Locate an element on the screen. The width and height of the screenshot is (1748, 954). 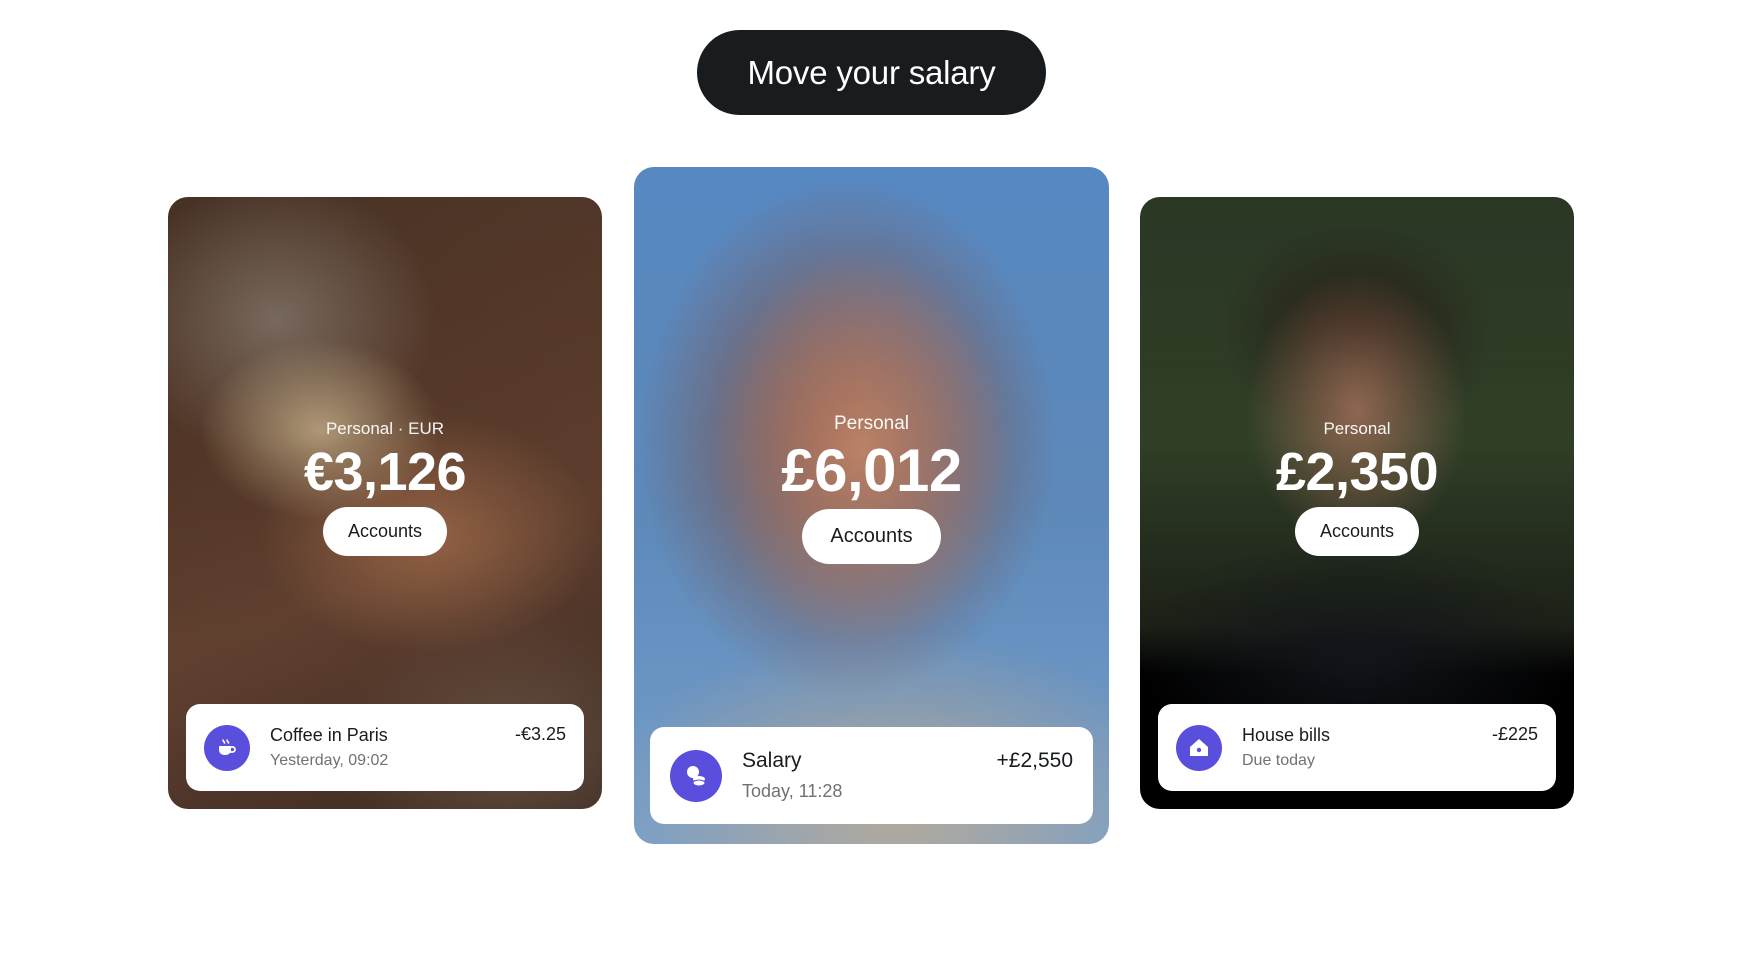
balance-amount: €3,126 is located at coordinates (385, 472).